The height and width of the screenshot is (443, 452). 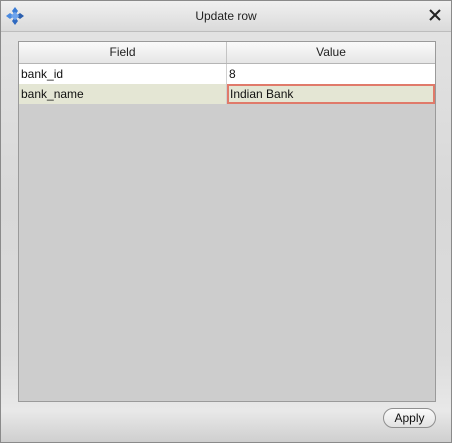 What do you see at coordinates (123, 94) in the screenshot?
I see `field-cell: bank_name` at bounding box center [123, 94].